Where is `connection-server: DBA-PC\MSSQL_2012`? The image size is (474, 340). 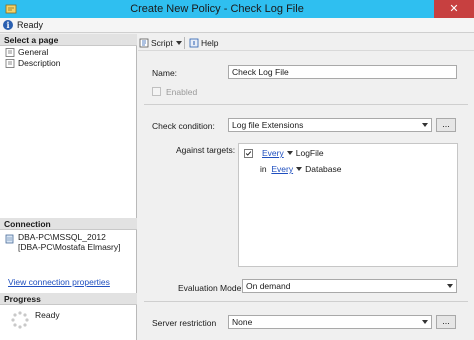 connection-server: DBA-PC\MSSQL_2012 is located at coordinates (62, 237).